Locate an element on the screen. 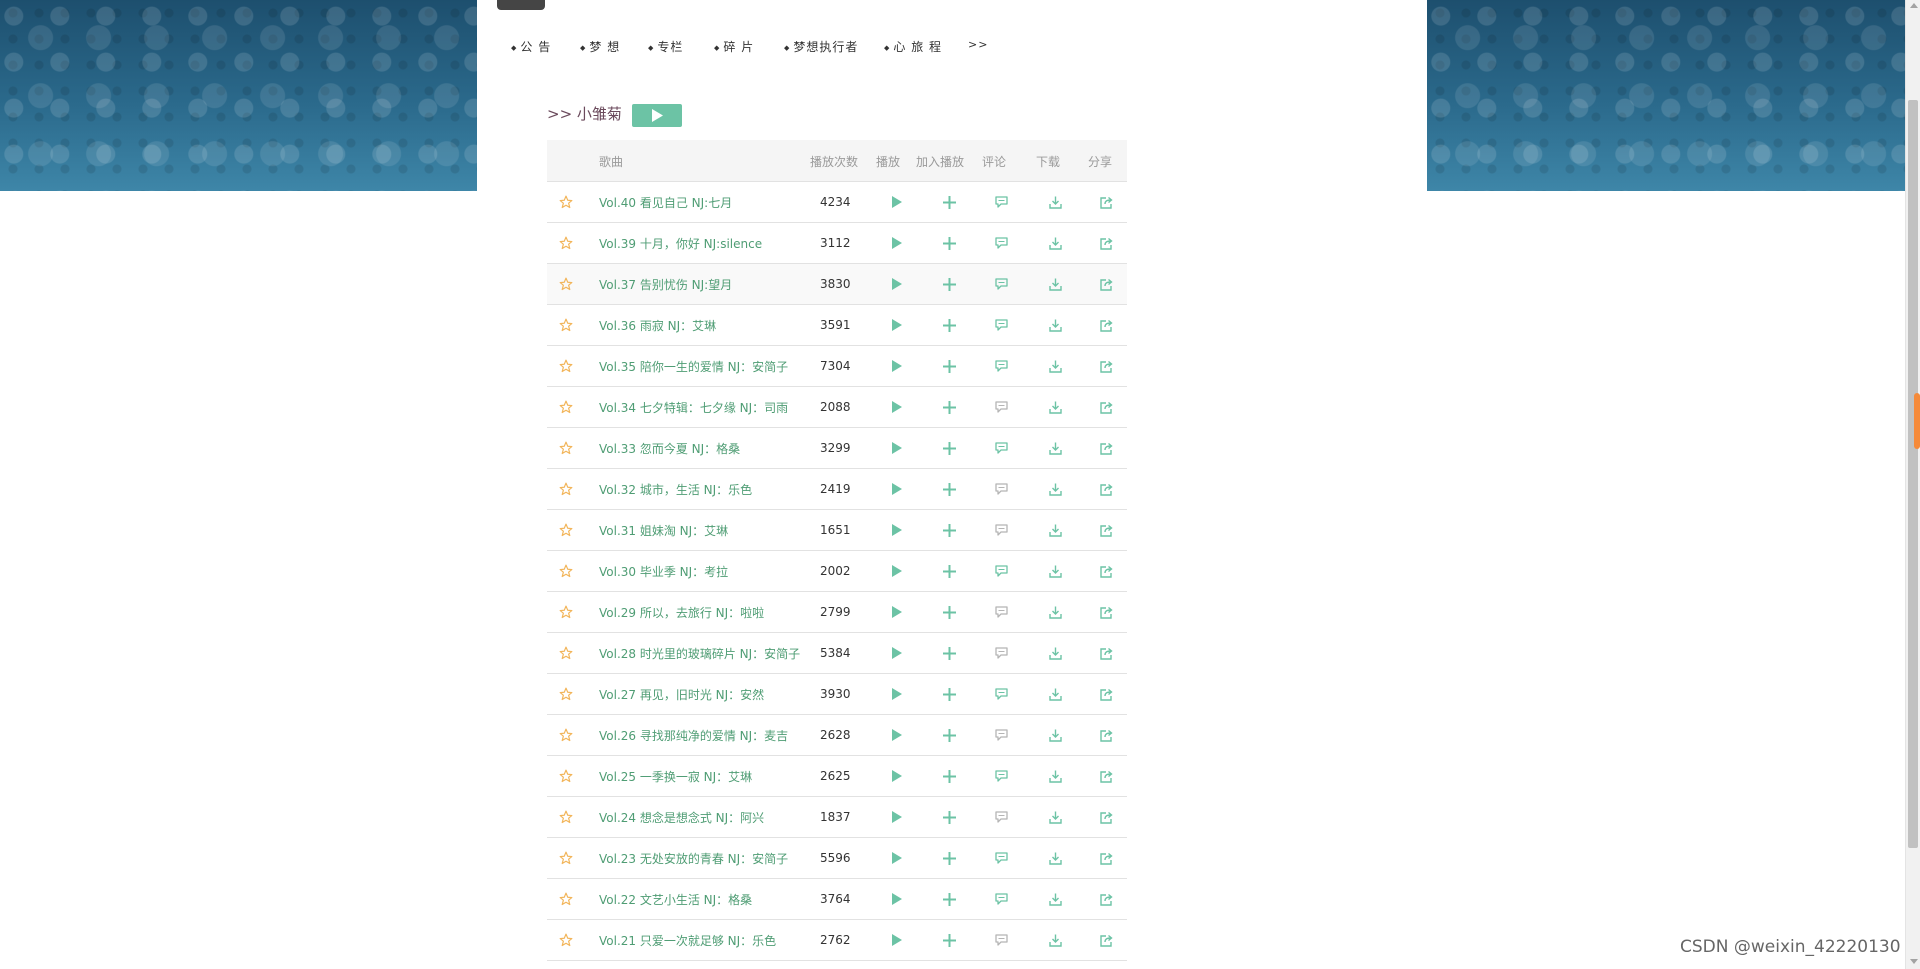 This screenshot has height=969, width=1920. song-title-link: Vol.22 文艺小生活 NJ：格桑 is located at coordinates (675, 899).